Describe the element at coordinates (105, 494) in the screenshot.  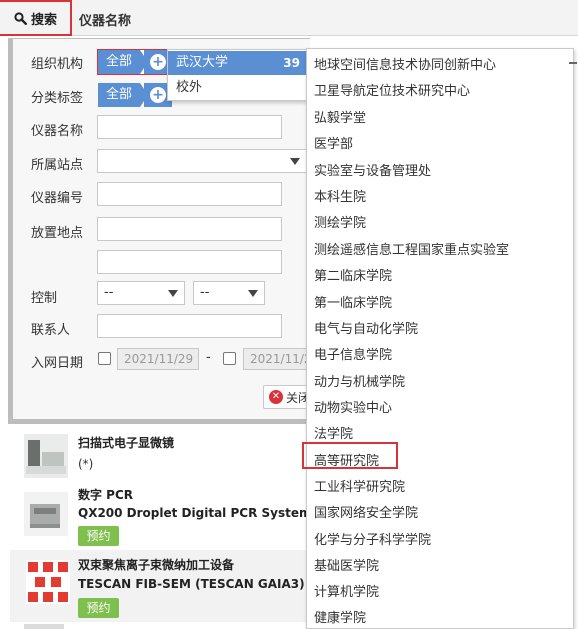
I see `instrument-name: 数字 PCR` at that location.